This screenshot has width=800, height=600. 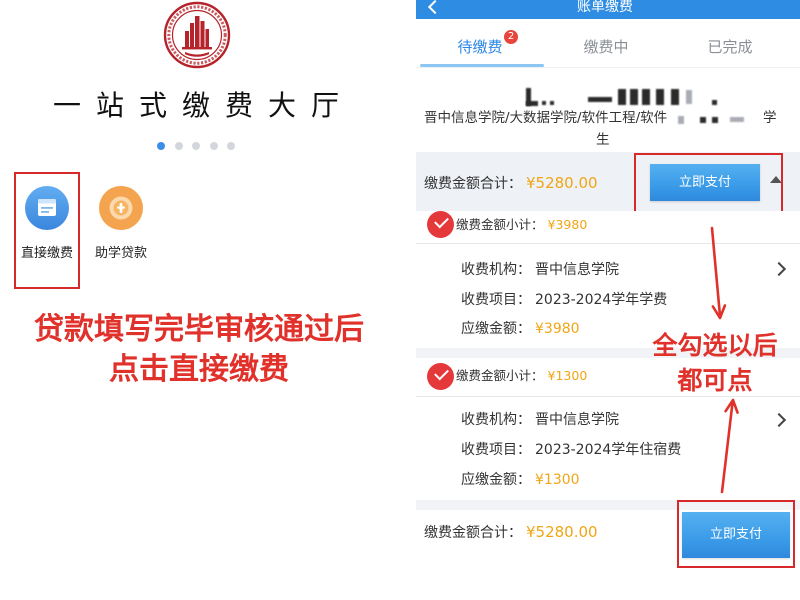 What do you see at coordinates (557, 480) in the screenshot?
I see `field-value: ¥1300` at bounding box center [557, 480].